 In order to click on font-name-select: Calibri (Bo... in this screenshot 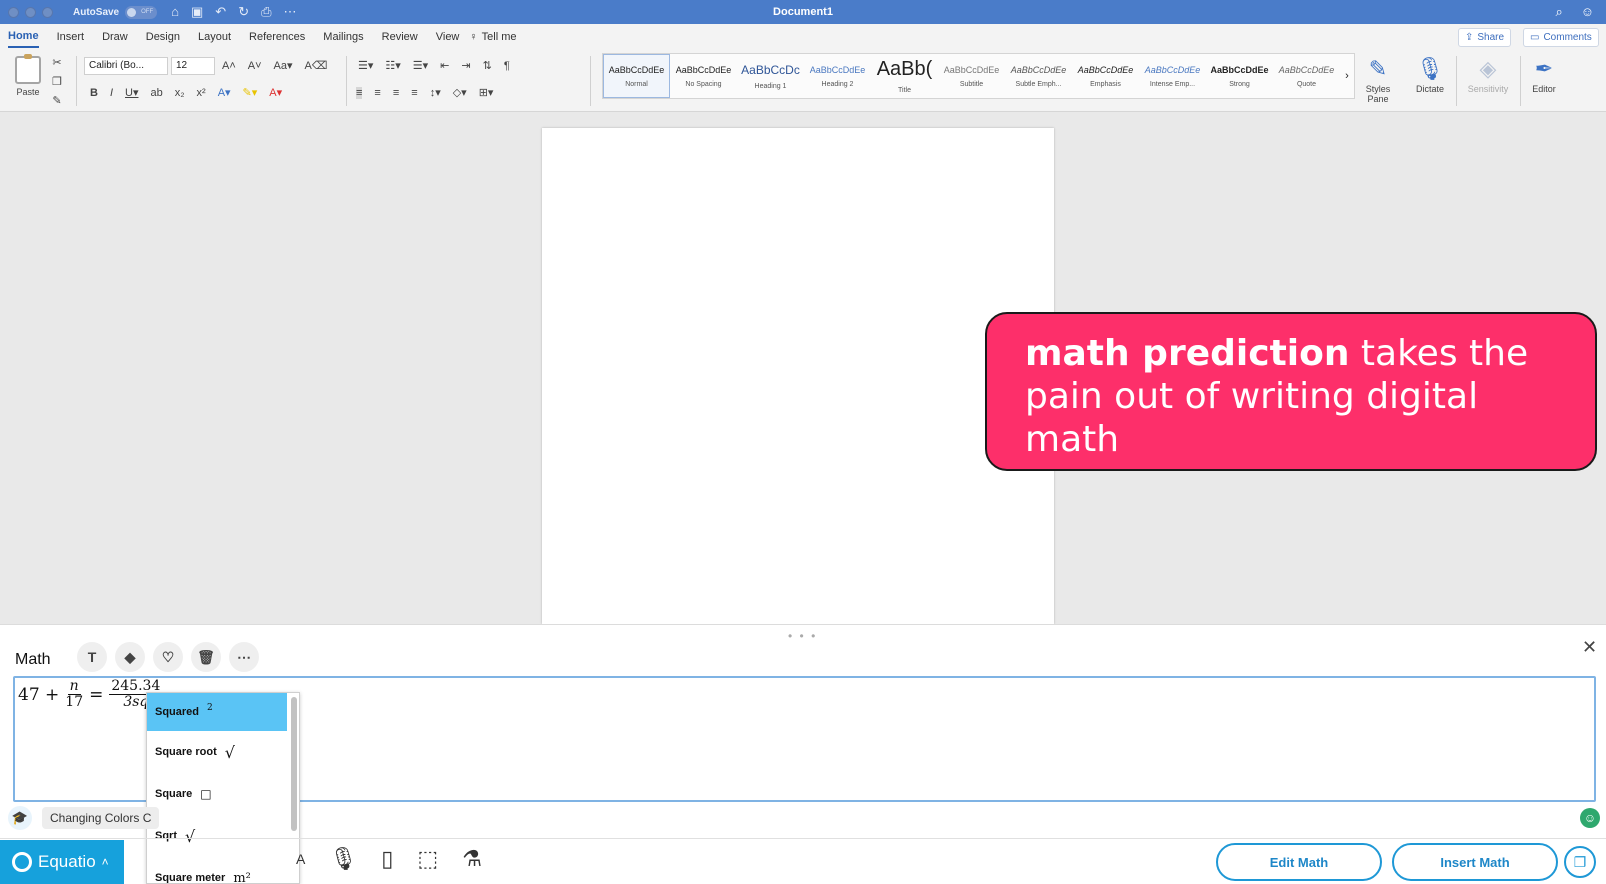, I will do `click(126, 66)`.